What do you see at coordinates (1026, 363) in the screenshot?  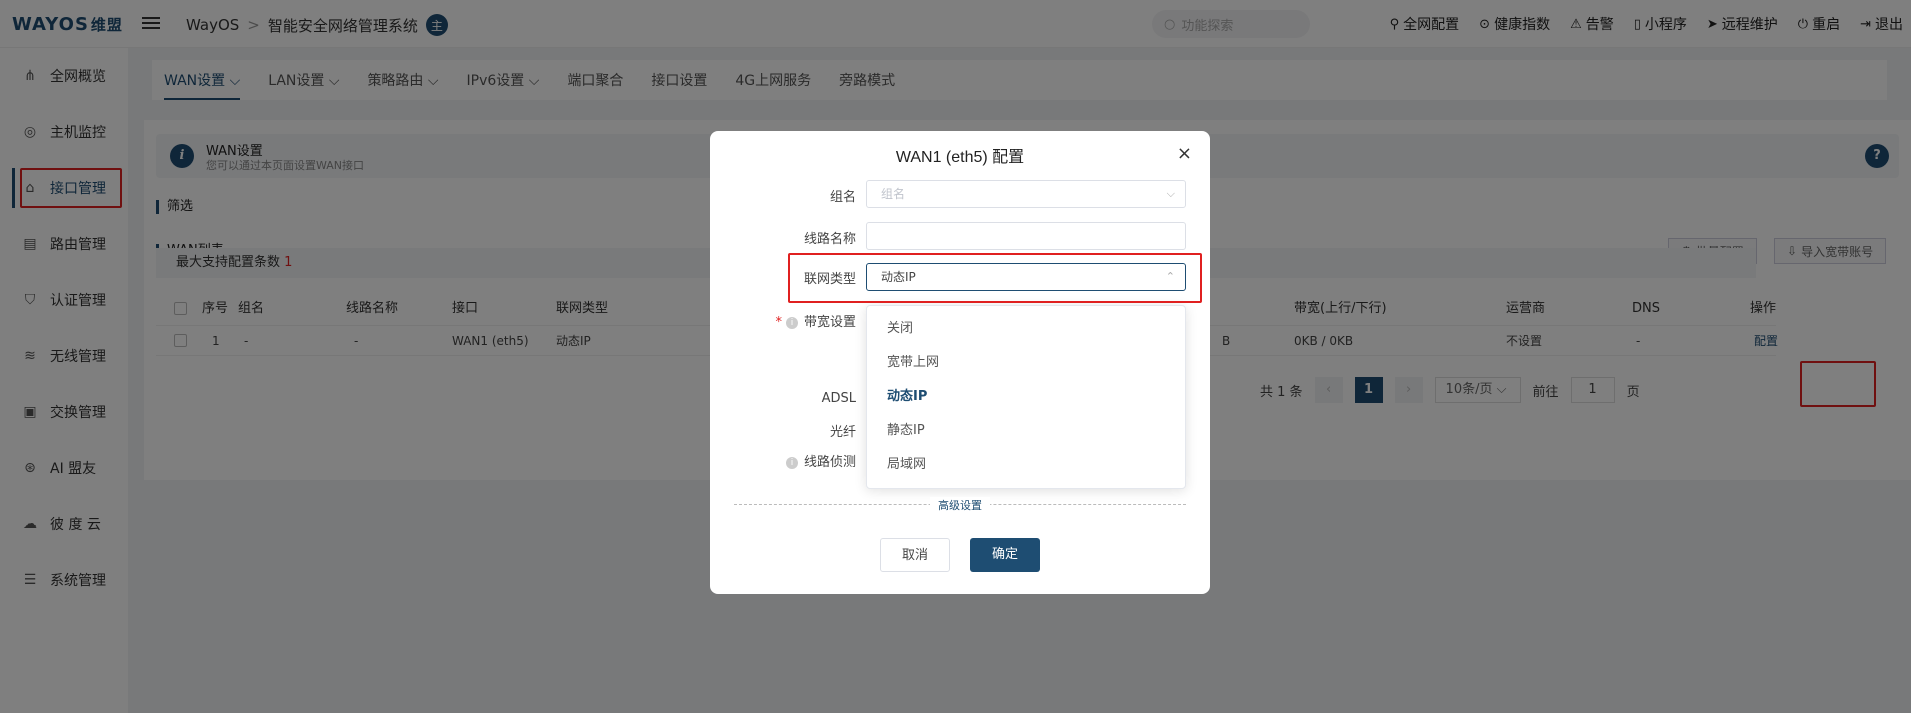 I see `option-broadband: 宽带上网` at bounding box center [1026, 363].